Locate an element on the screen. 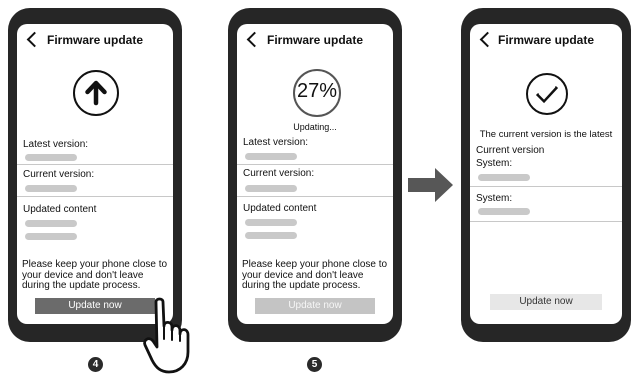 This screenshot has height=378, width=636. step-number-5: 5 is located at coordinates (314, 364).